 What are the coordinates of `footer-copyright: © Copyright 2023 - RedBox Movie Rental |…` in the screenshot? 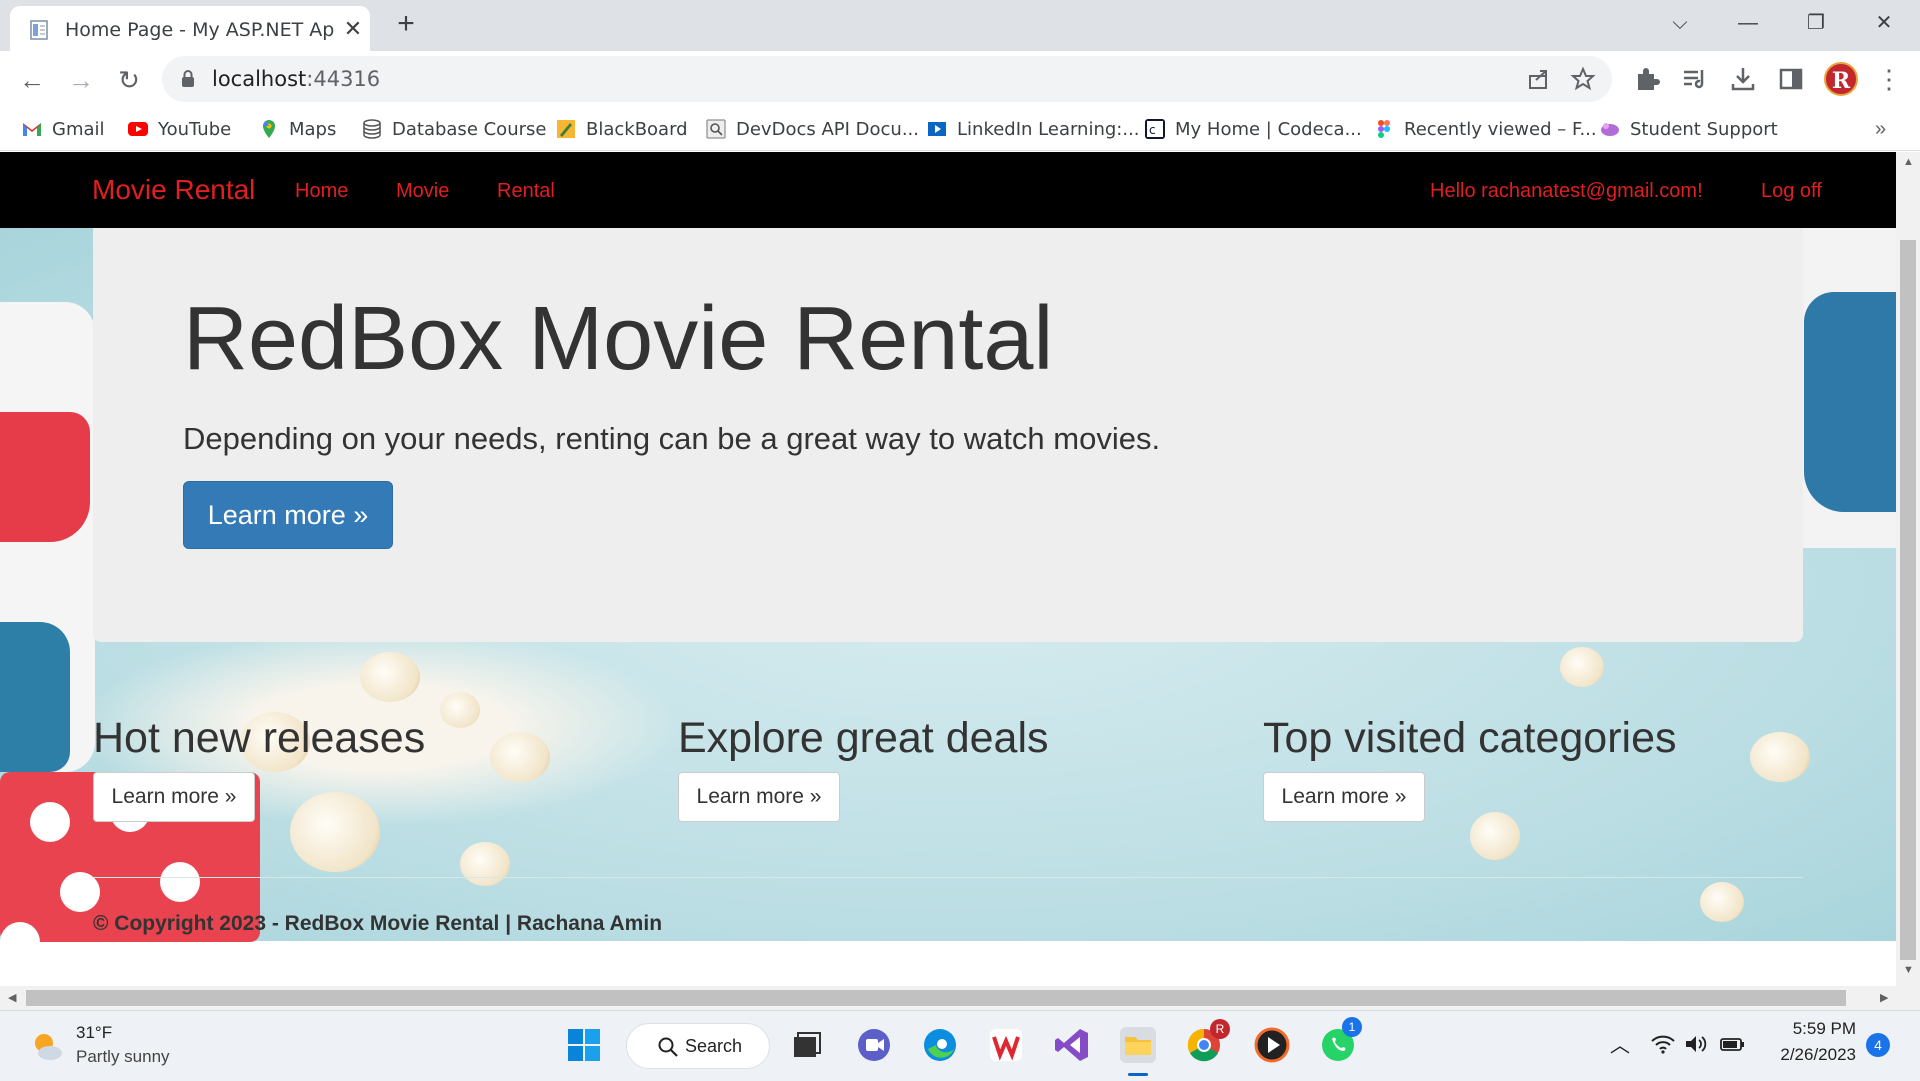 It's located at (378, 923).